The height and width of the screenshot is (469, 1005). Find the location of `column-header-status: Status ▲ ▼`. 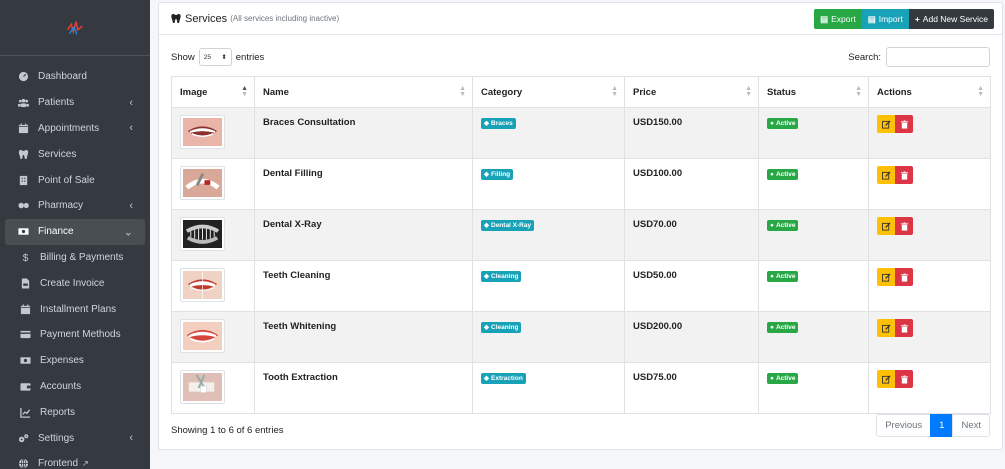

column-header-status: Status ▲ ▼ is located at coordinates (813, 92).